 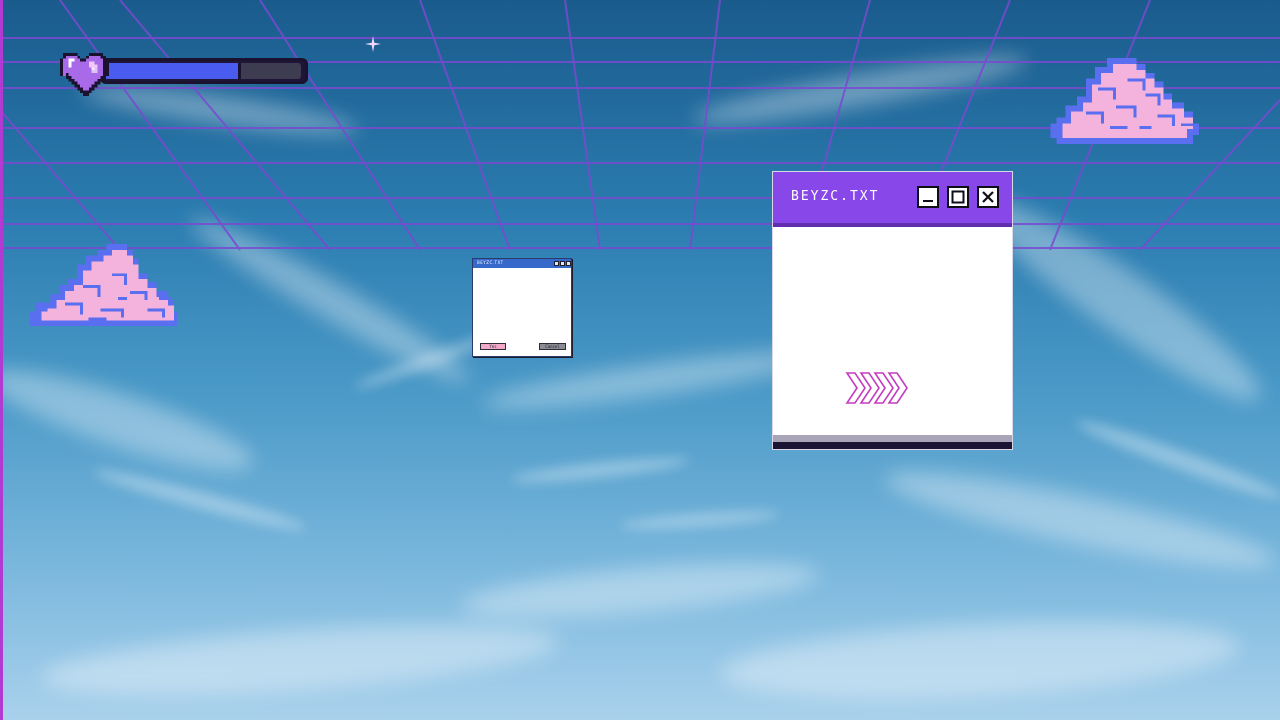 I want to click on health-bar, so click(x=184, y=73).